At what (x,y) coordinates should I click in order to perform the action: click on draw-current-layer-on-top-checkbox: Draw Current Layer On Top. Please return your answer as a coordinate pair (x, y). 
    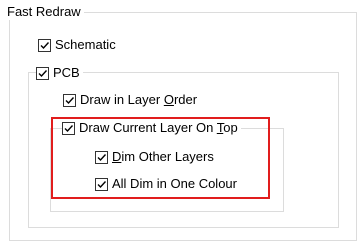
    Looking at the image, I should click on (151, 128).